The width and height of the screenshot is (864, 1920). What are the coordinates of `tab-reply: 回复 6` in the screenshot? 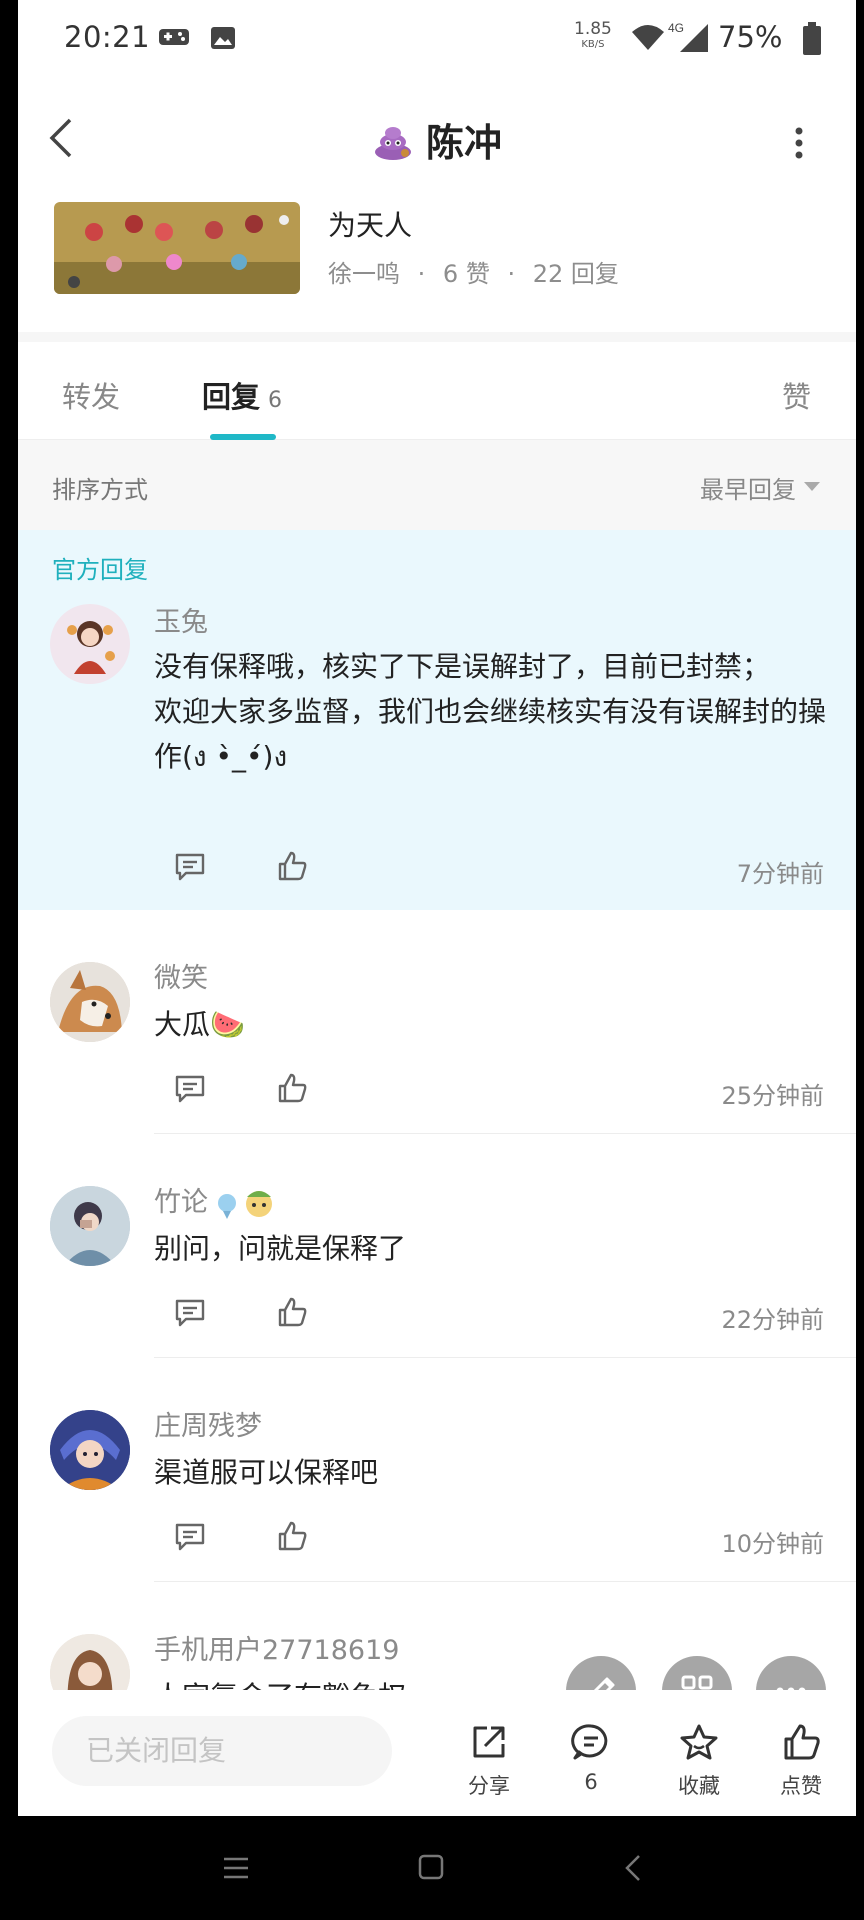 It's located at (242, 395).